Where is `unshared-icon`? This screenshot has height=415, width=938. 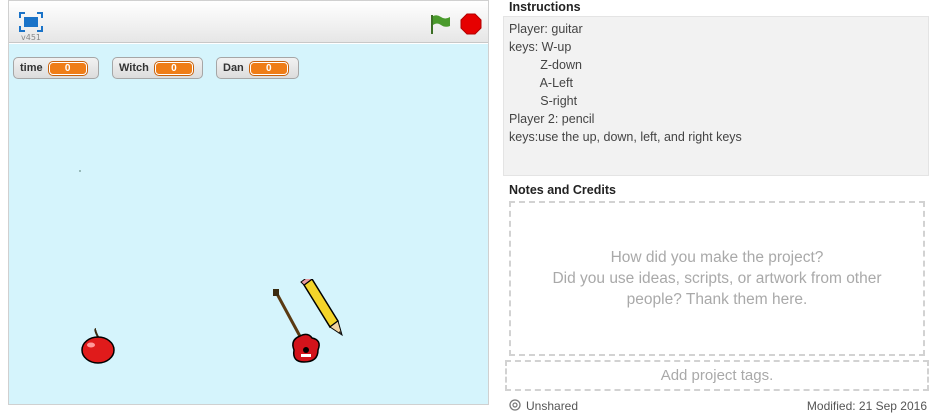
unshared-icon is located at coordinates (515, 406).